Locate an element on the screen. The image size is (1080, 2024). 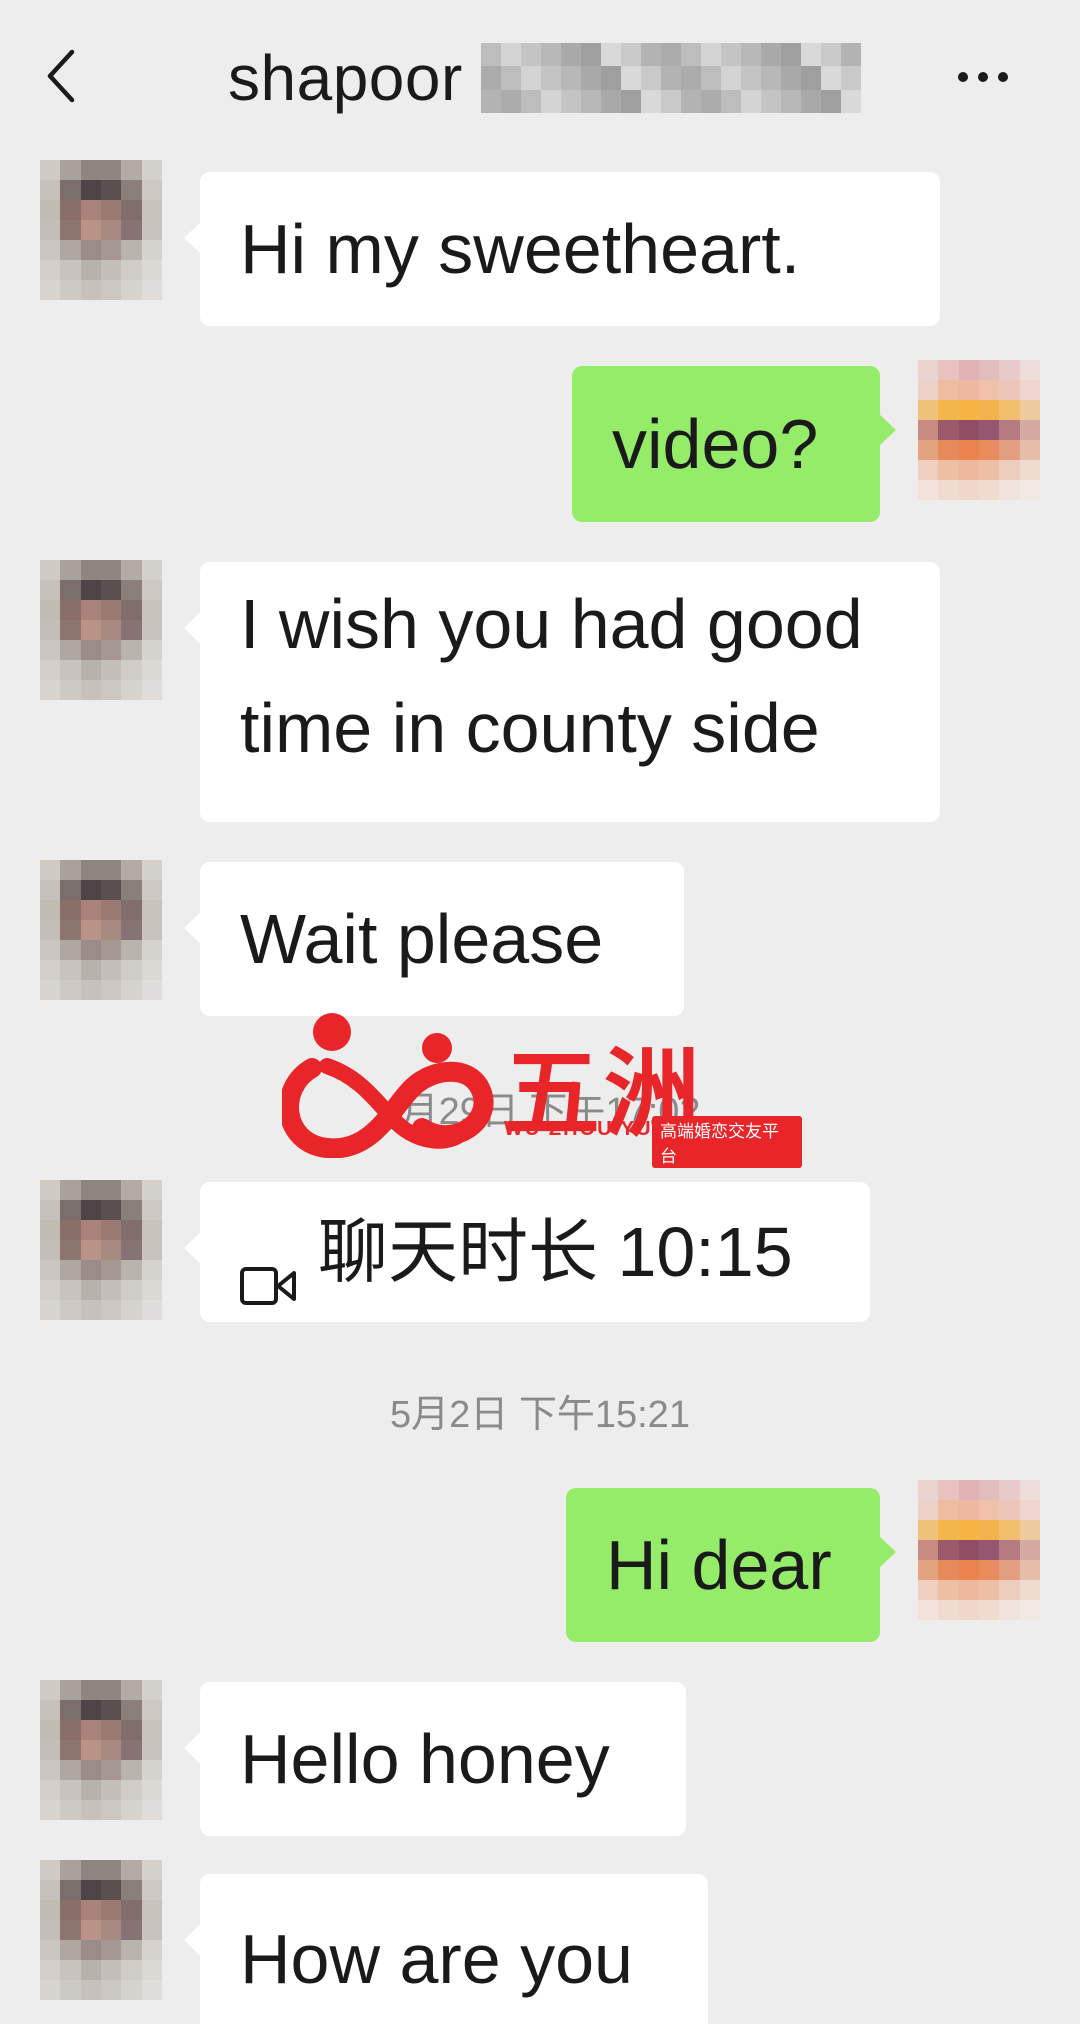
chat-header: shapoor is located at coordinates (540, 75).